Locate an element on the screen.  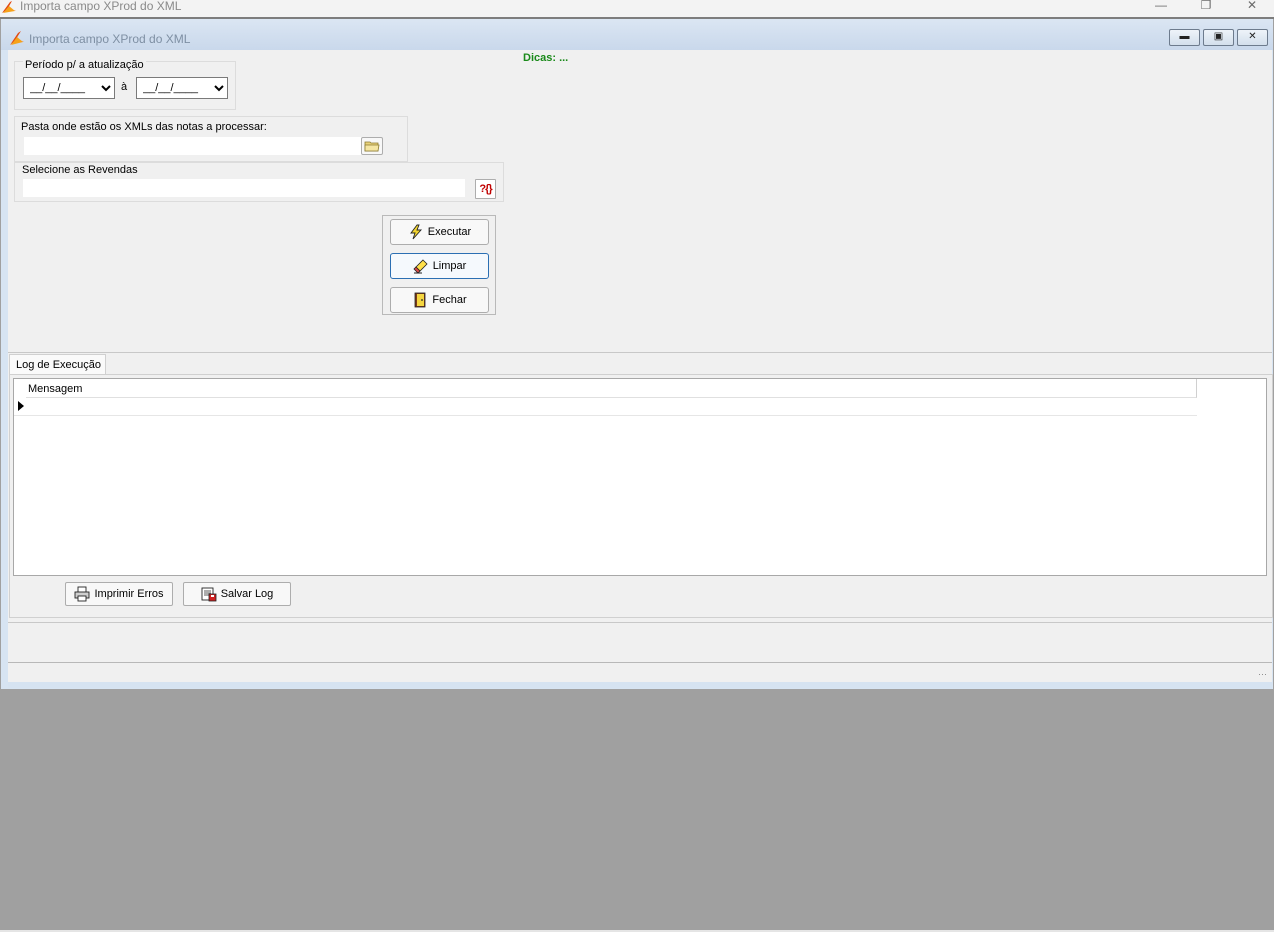
eraser-icon is located at coordinates (421, 266).